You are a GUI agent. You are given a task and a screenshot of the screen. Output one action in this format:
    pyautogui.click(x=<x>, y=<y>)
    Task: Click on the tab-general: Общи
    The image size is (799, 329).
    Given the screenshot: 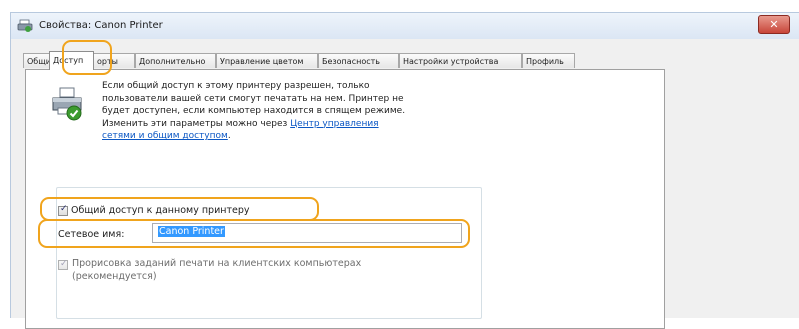 What is the action you would take?
    pyautogui.click(x=36, y=60)
    